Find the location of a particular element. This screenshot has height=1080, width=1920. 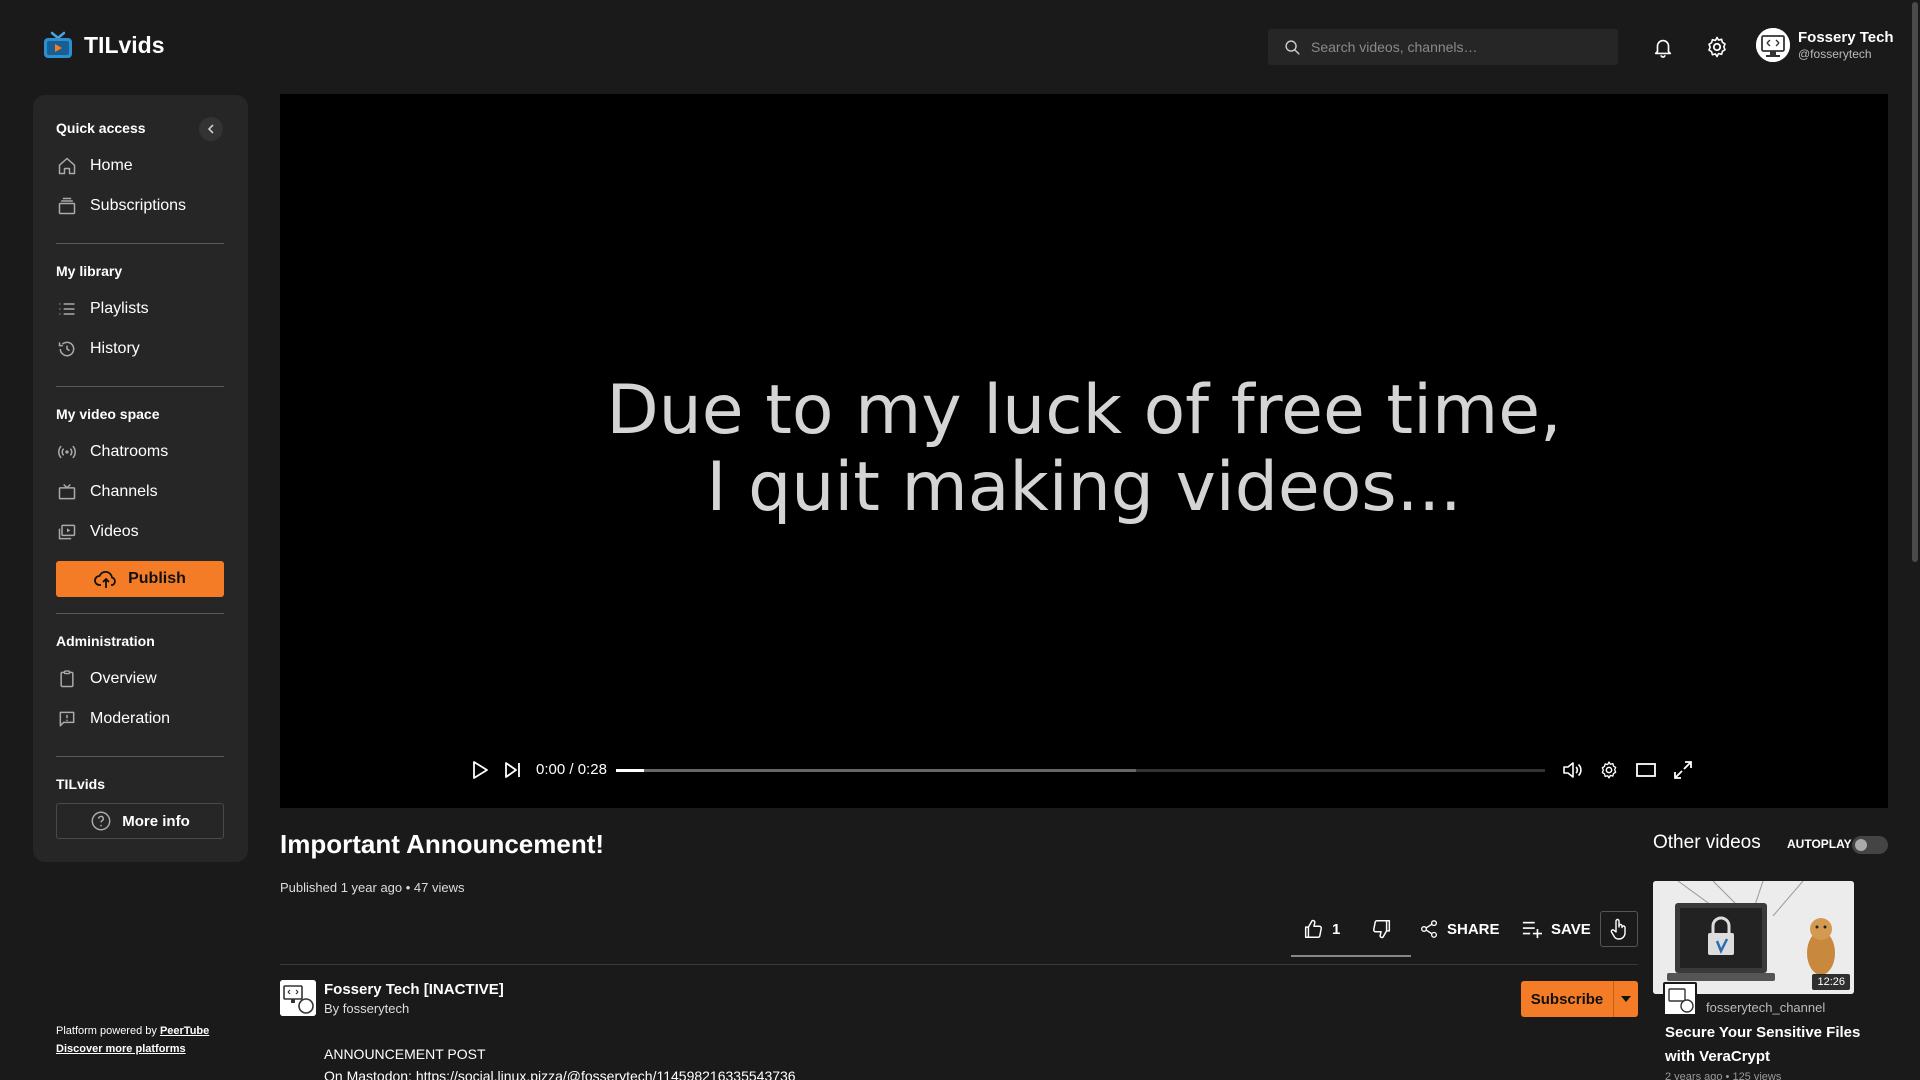

channel-owner: By fosserytech is located at coordinates (414, 1009).